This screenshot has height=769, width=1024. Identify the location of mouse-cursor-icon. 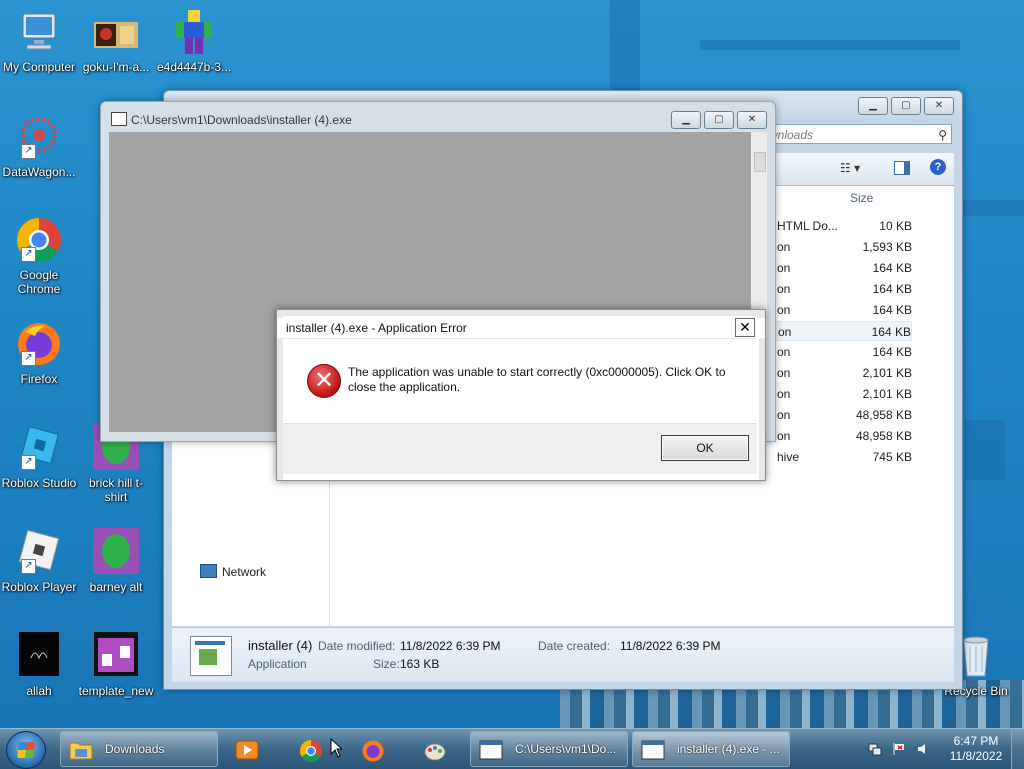
(336, 748).